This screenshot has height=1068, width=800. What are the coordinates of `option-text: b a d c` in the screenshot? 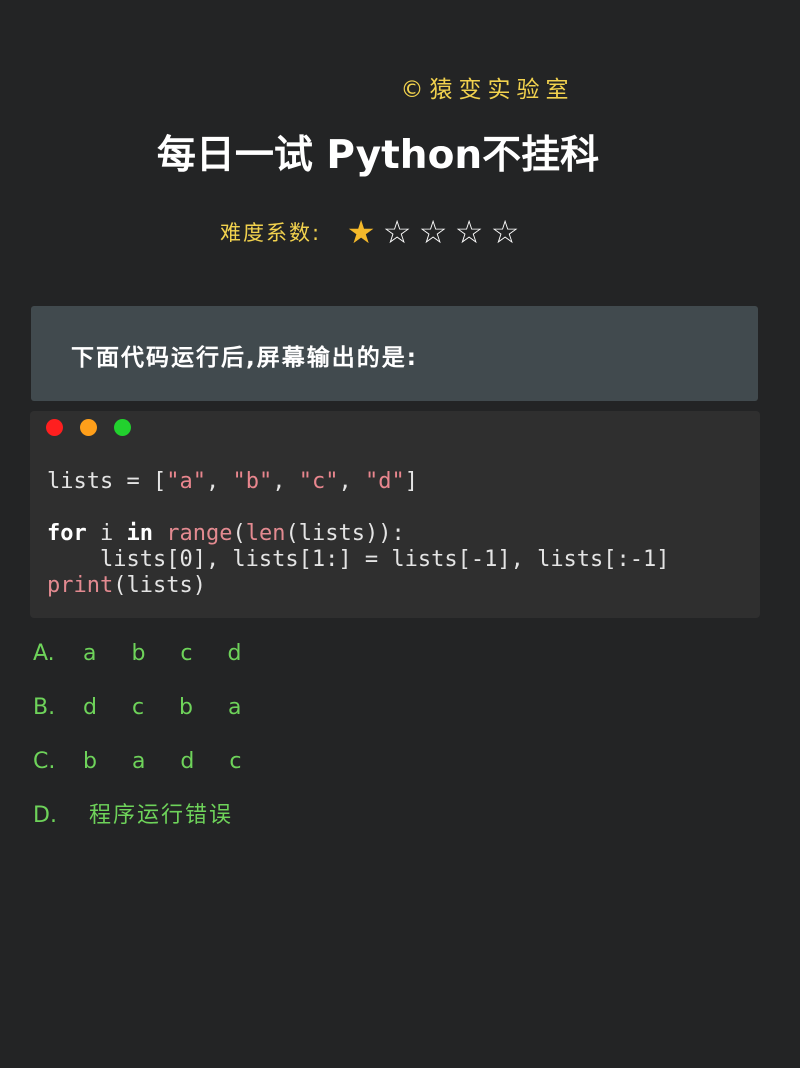 It's located at (169, 761).